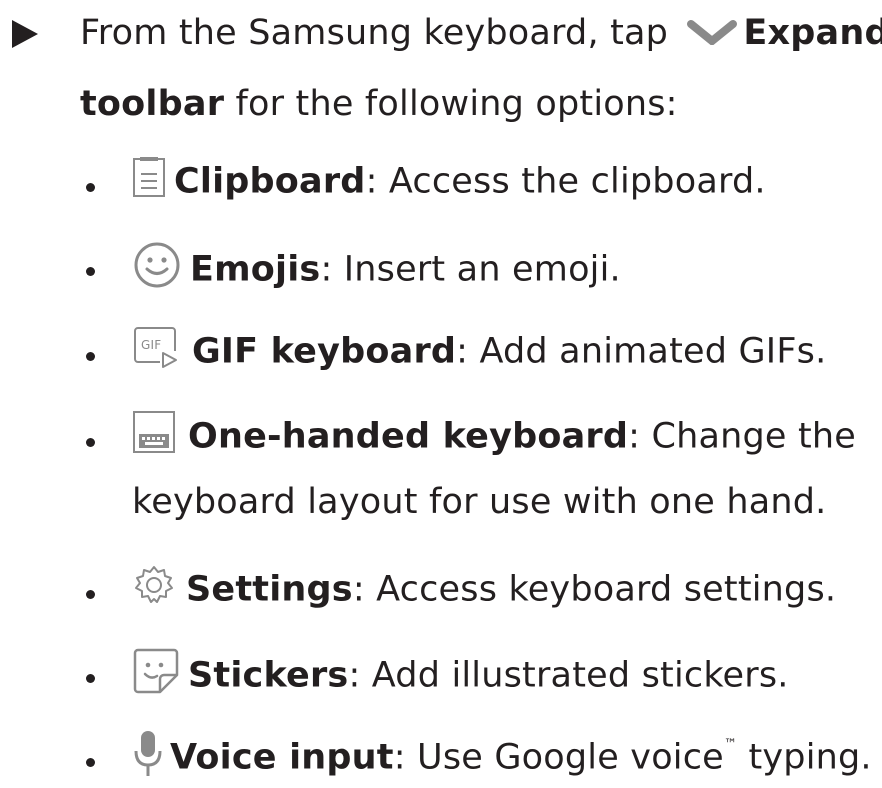  I want to click on option-label: Settings, so click(269, 589).